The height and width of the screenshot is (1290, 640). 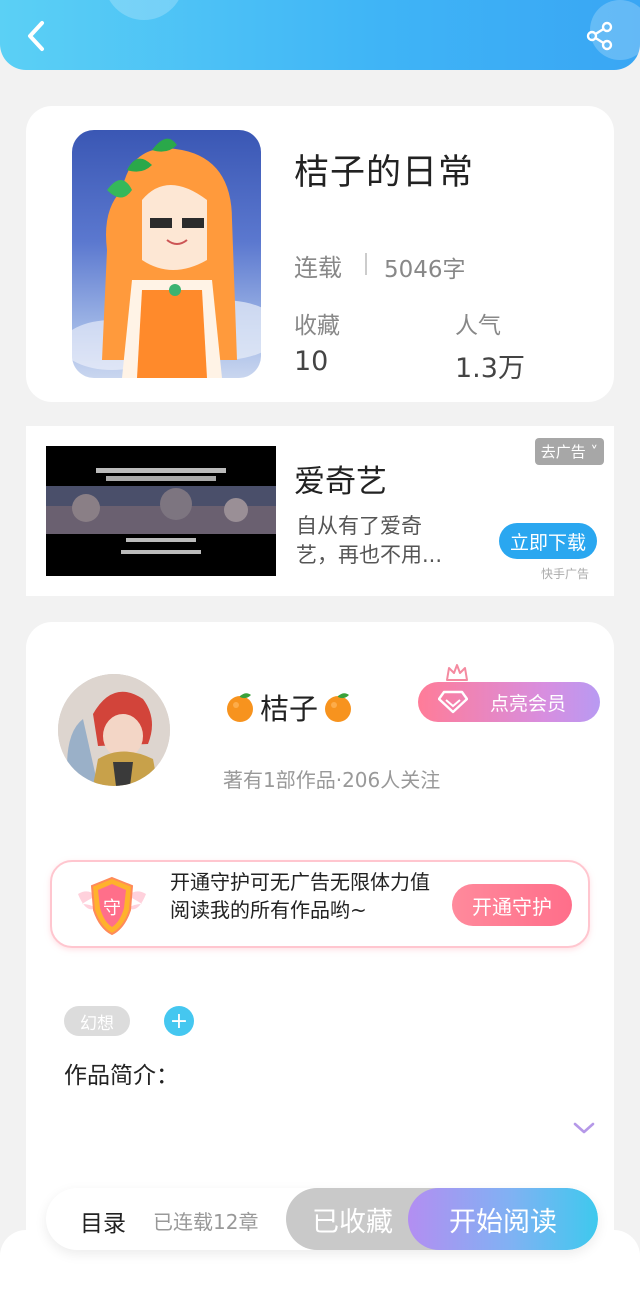 I want to click on guardian-promo: 守 开通守护可无广告无限体力值阅读我的所有作品哟~ 开通守护, so click(x=320, y=904).